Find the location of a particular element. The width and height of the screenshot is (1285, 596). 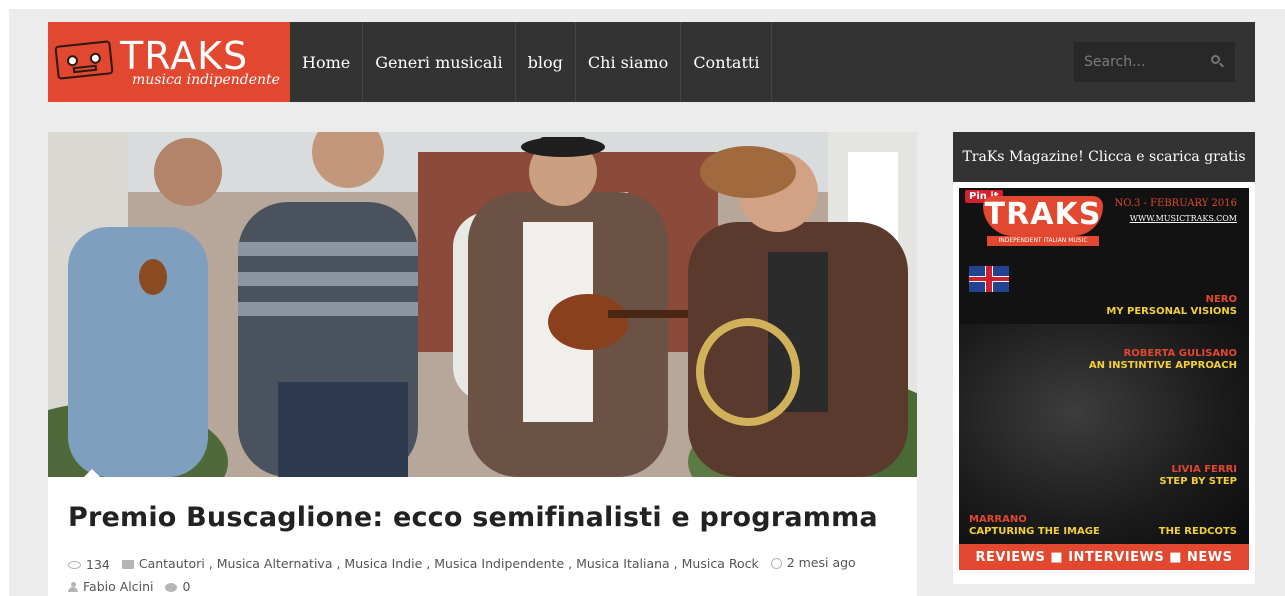

left-strip is located at coordinates (4, 298).